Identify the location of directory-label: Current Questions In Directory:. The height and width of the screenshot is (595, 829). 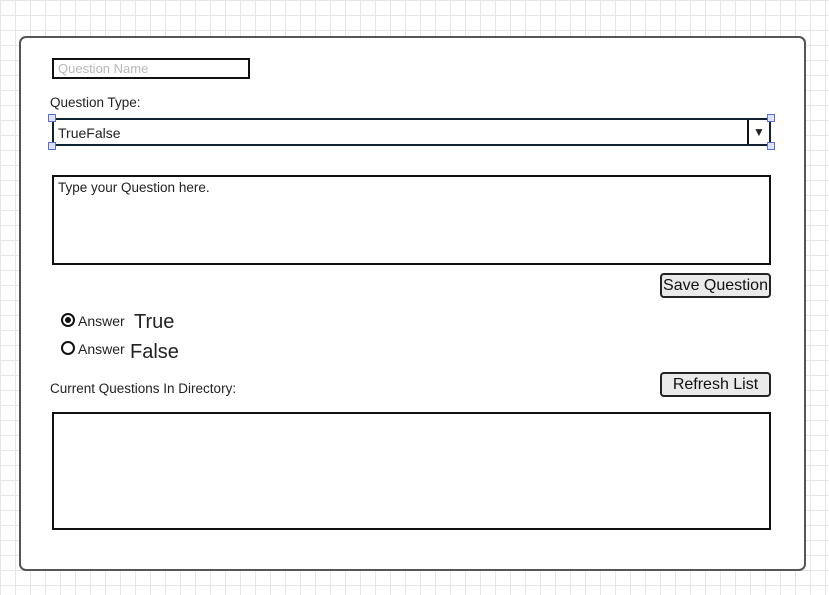
(143, 388).